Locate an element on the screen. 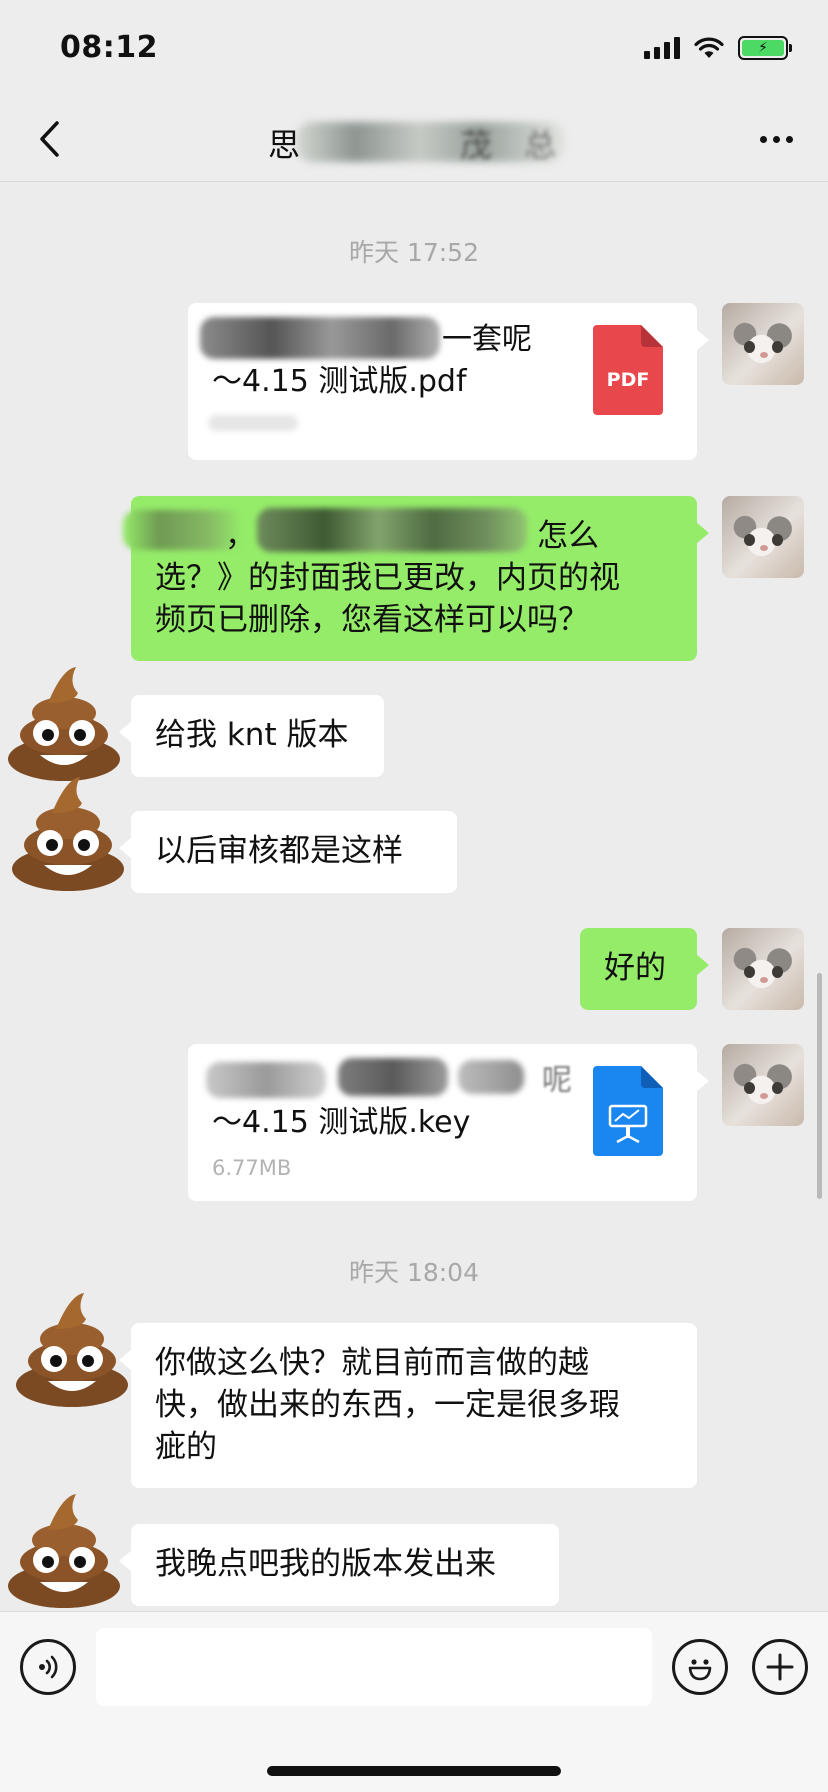 The height and width of the screenshot is (1792, 828). chat-title-prefix: 思 is located at coordinates (284, 145).